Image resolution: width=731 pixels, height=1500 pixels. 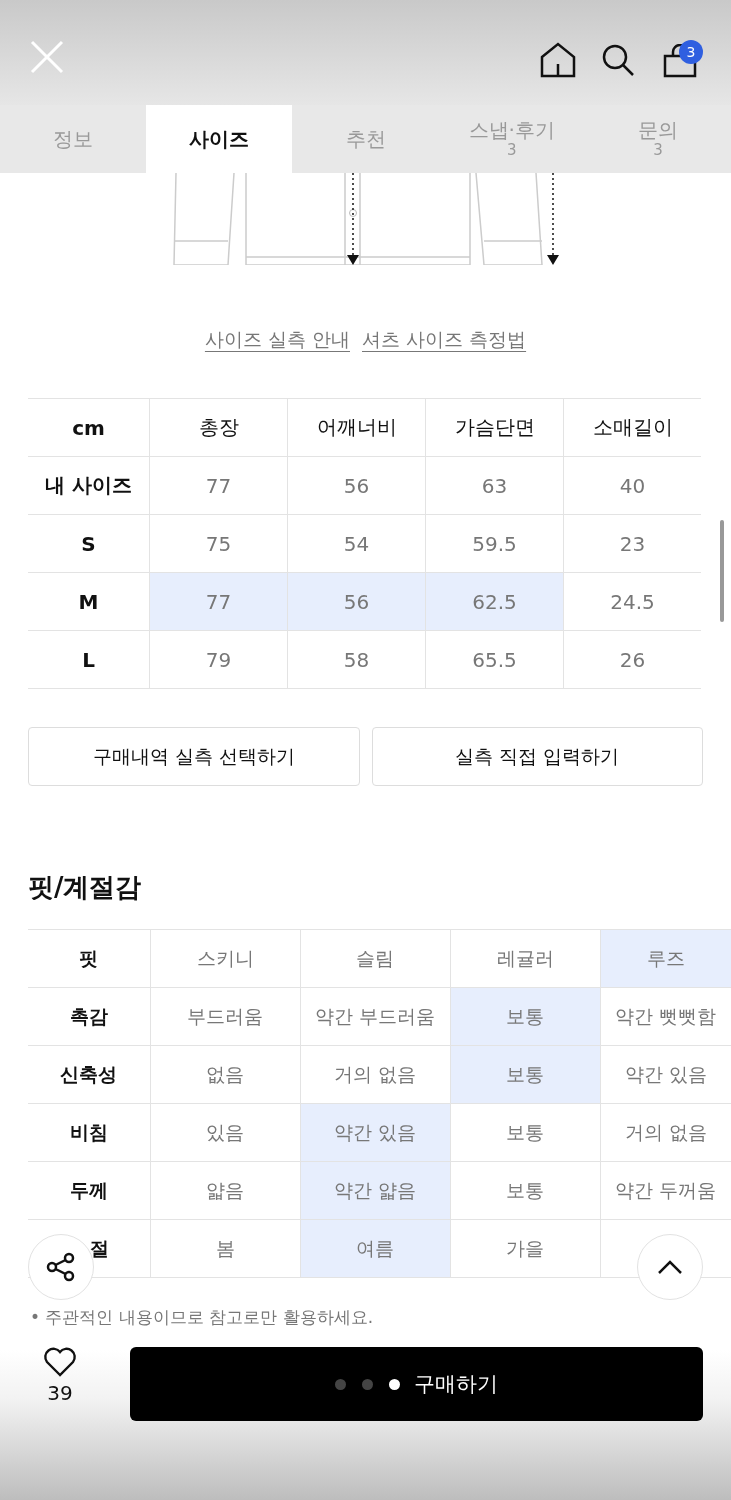 What do you see at coordinates (657, 139) in the screenshot?
I see `tab: 문의 3` at bounding box center [657, 139].